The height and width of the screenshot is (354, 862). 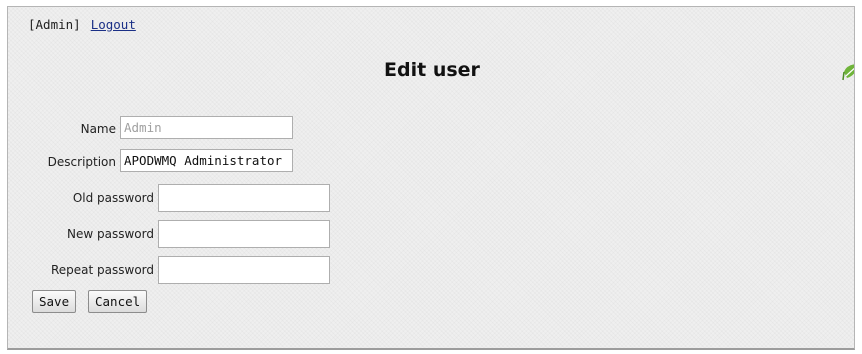 I want to click on save-button: Save, so click(x=54, y=301).